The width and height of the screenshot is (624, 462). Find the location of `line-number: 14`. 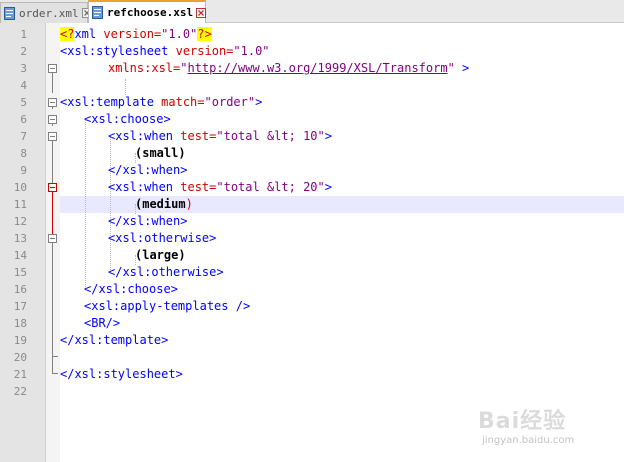

line-number: 14 is located at coordinates (20, 255).